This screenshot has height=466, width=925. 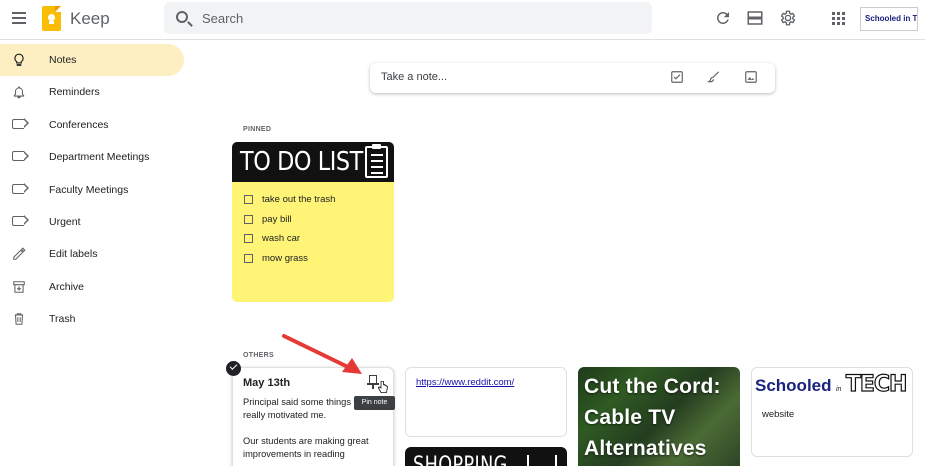 I want to click on logo-word: TECH, so click(x=876, y=384).